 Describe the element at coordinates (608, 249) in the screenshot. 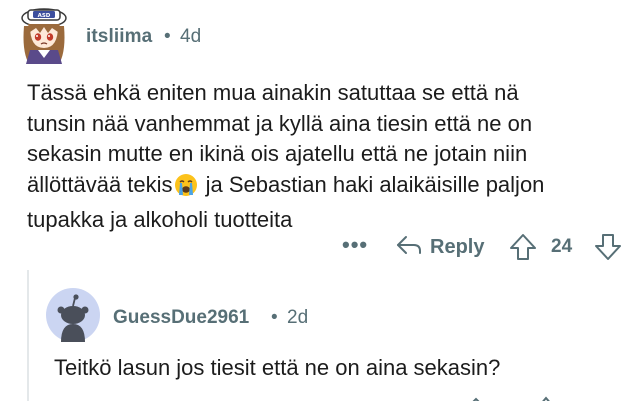

I see `downvote-arrow-icon` at that location.